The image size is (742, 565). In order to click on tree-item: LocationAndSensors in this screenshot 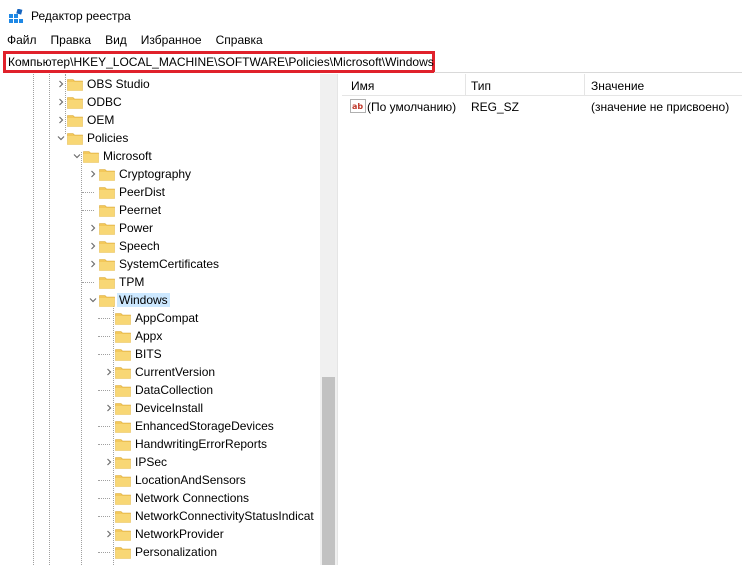, I will do `click(160, 480)`.